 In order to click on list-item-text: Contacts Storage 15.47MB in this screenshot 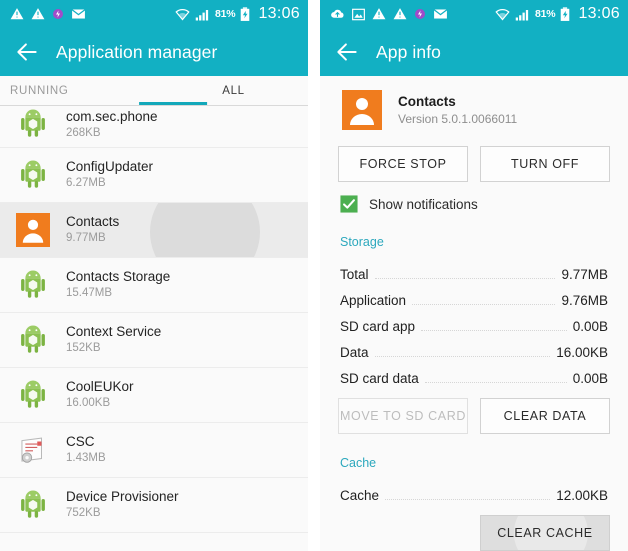, I will do `click(118, 285)`.